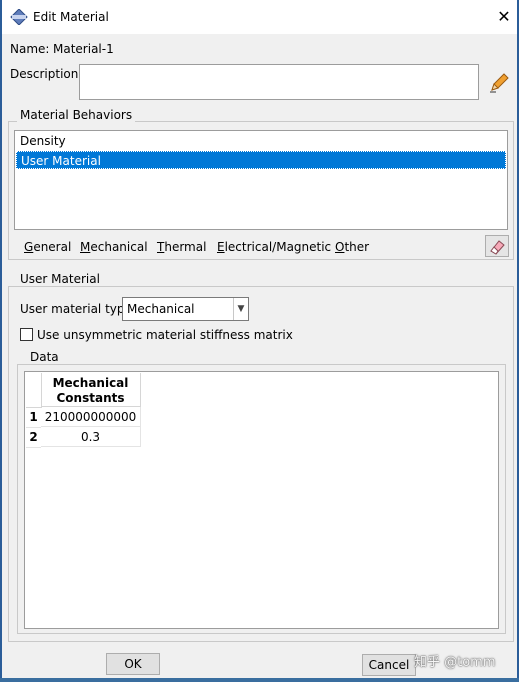  What do you see at coordinates (259, 680) in the screenshot?
I see `taskbar-strip` at bounding box center [259, 680].